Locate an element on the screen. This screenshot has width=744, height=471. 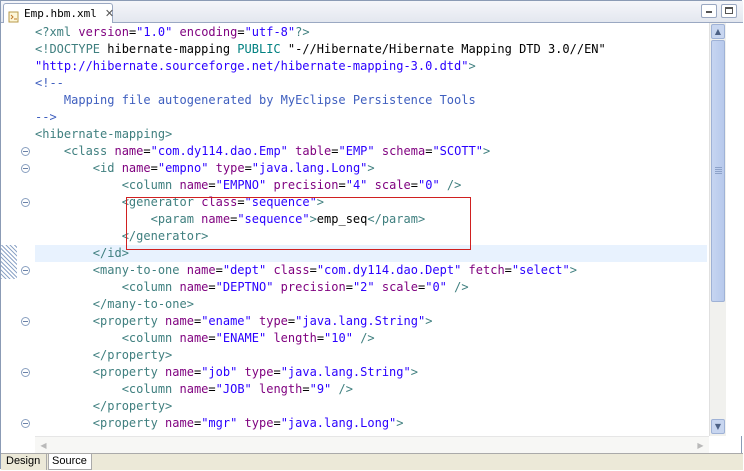
editor-tab-emp-hbm-xml: Emp.hbm.xml ✕ is located at coordinates (58, 13).